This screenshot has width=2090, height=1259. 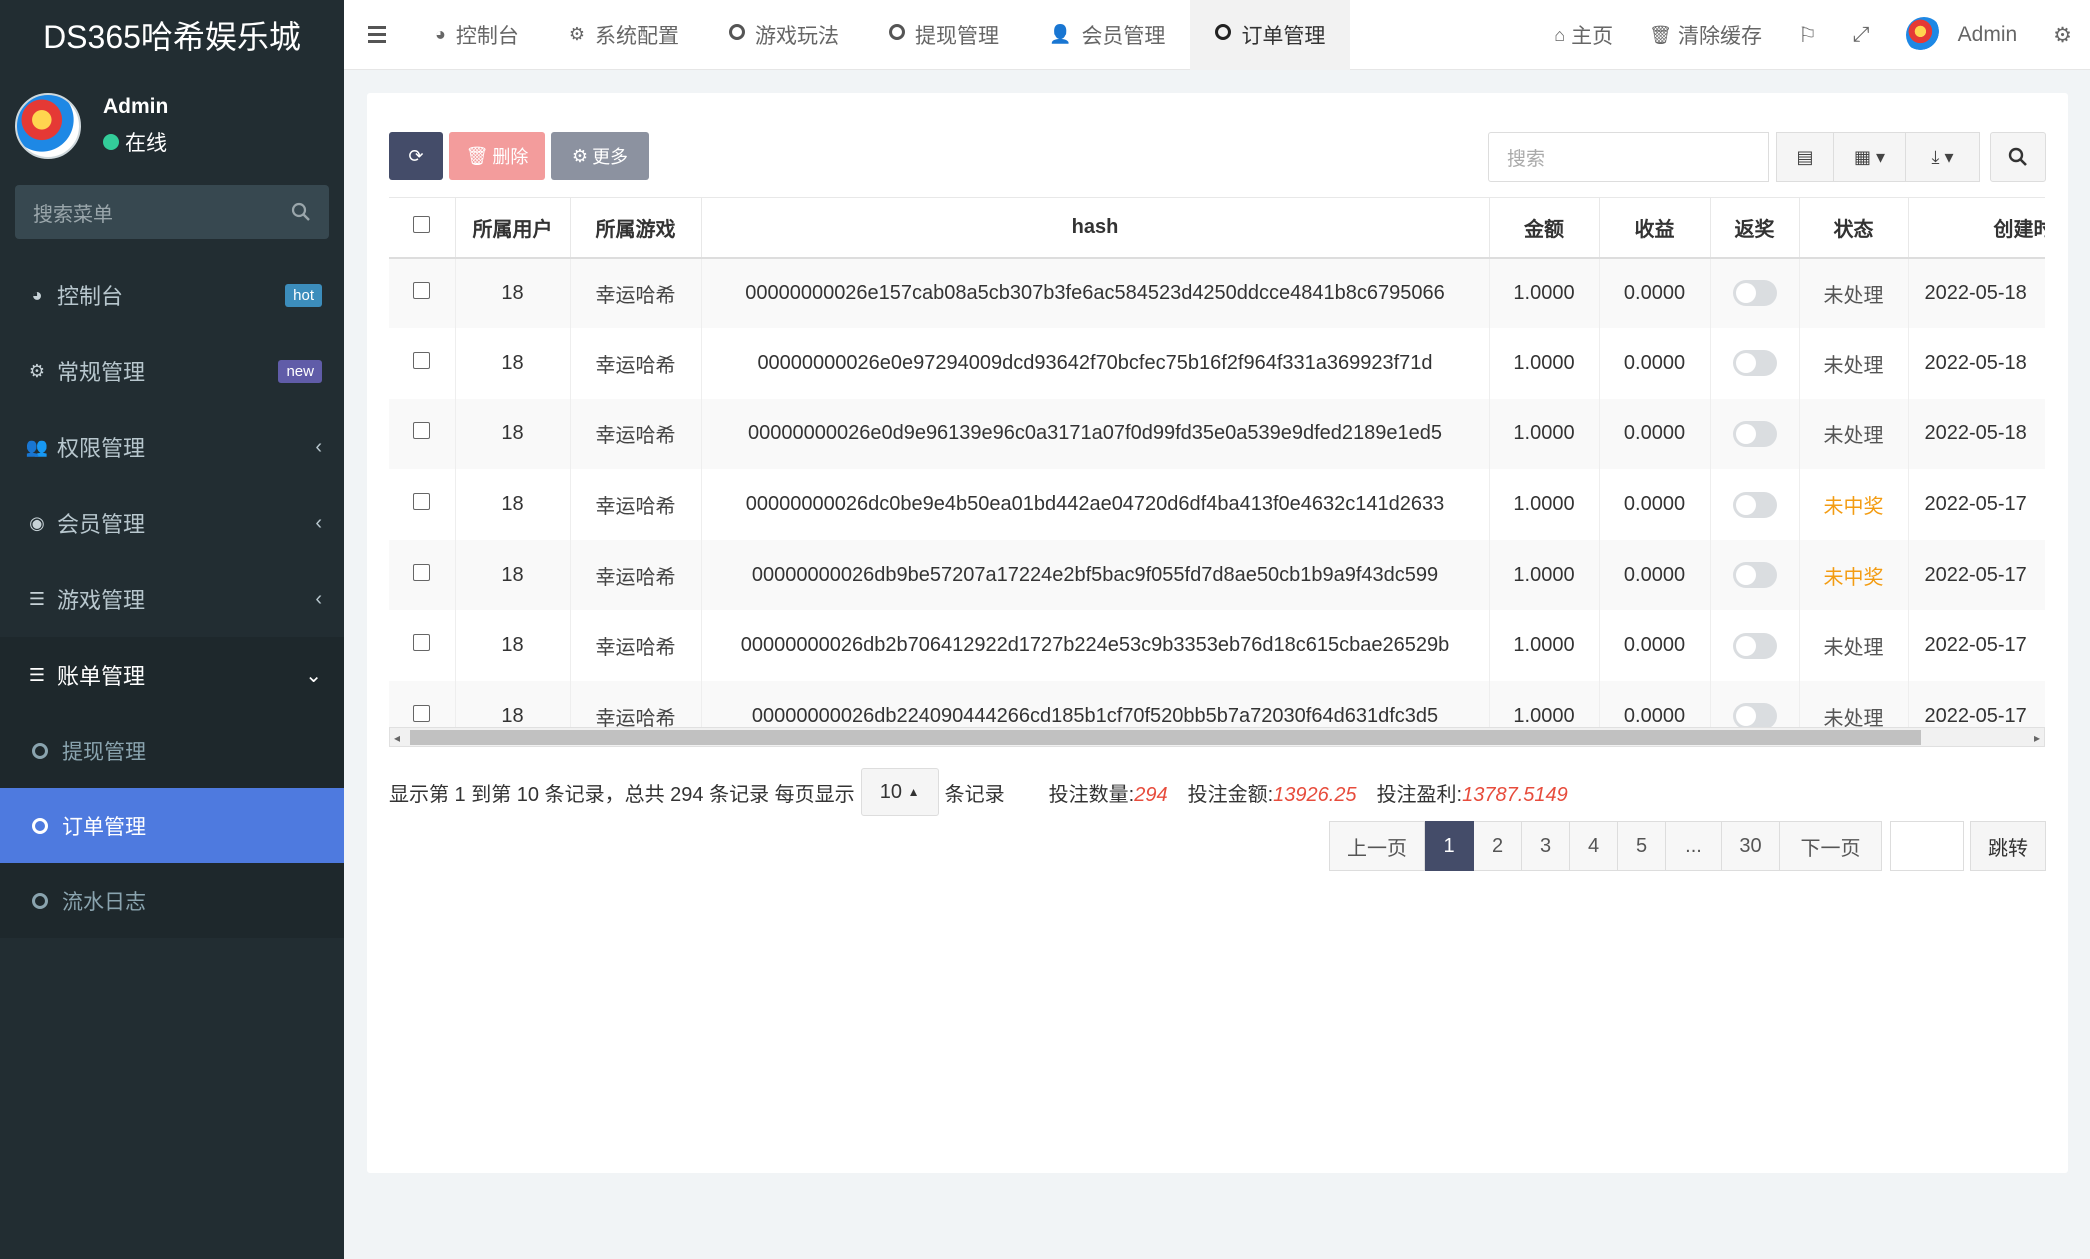 What do you see at coordinates (172, 35) in the screenshot?
I see `brand-logo: DS365哈希娱乐城` at bounding box center [172, 35].